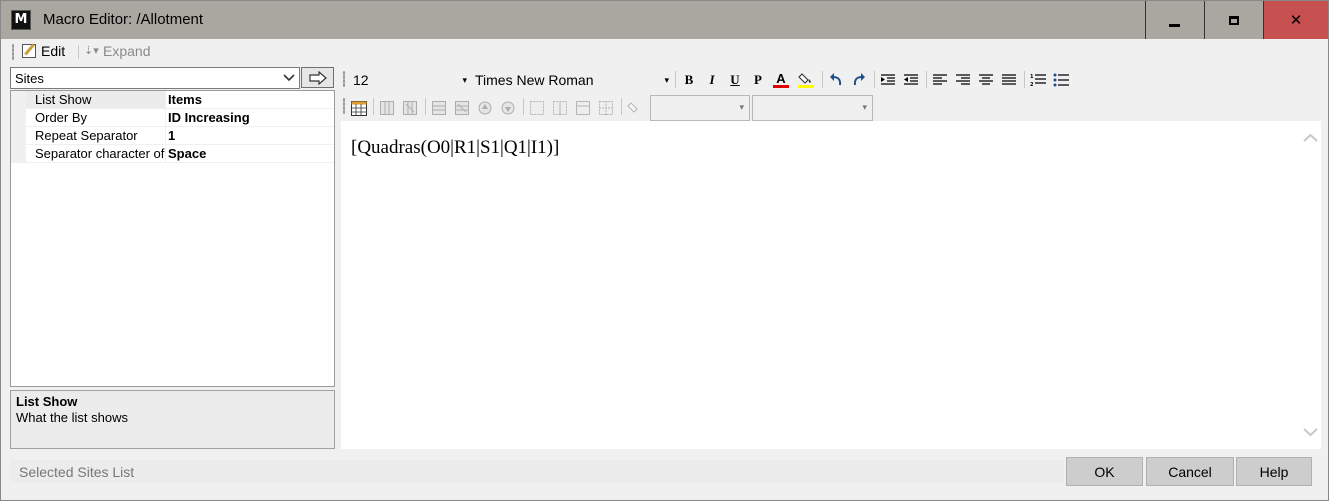 This screenshot has width=1329, height=501. I want to click on property-row: Separator character of Space, so click(172, 154).